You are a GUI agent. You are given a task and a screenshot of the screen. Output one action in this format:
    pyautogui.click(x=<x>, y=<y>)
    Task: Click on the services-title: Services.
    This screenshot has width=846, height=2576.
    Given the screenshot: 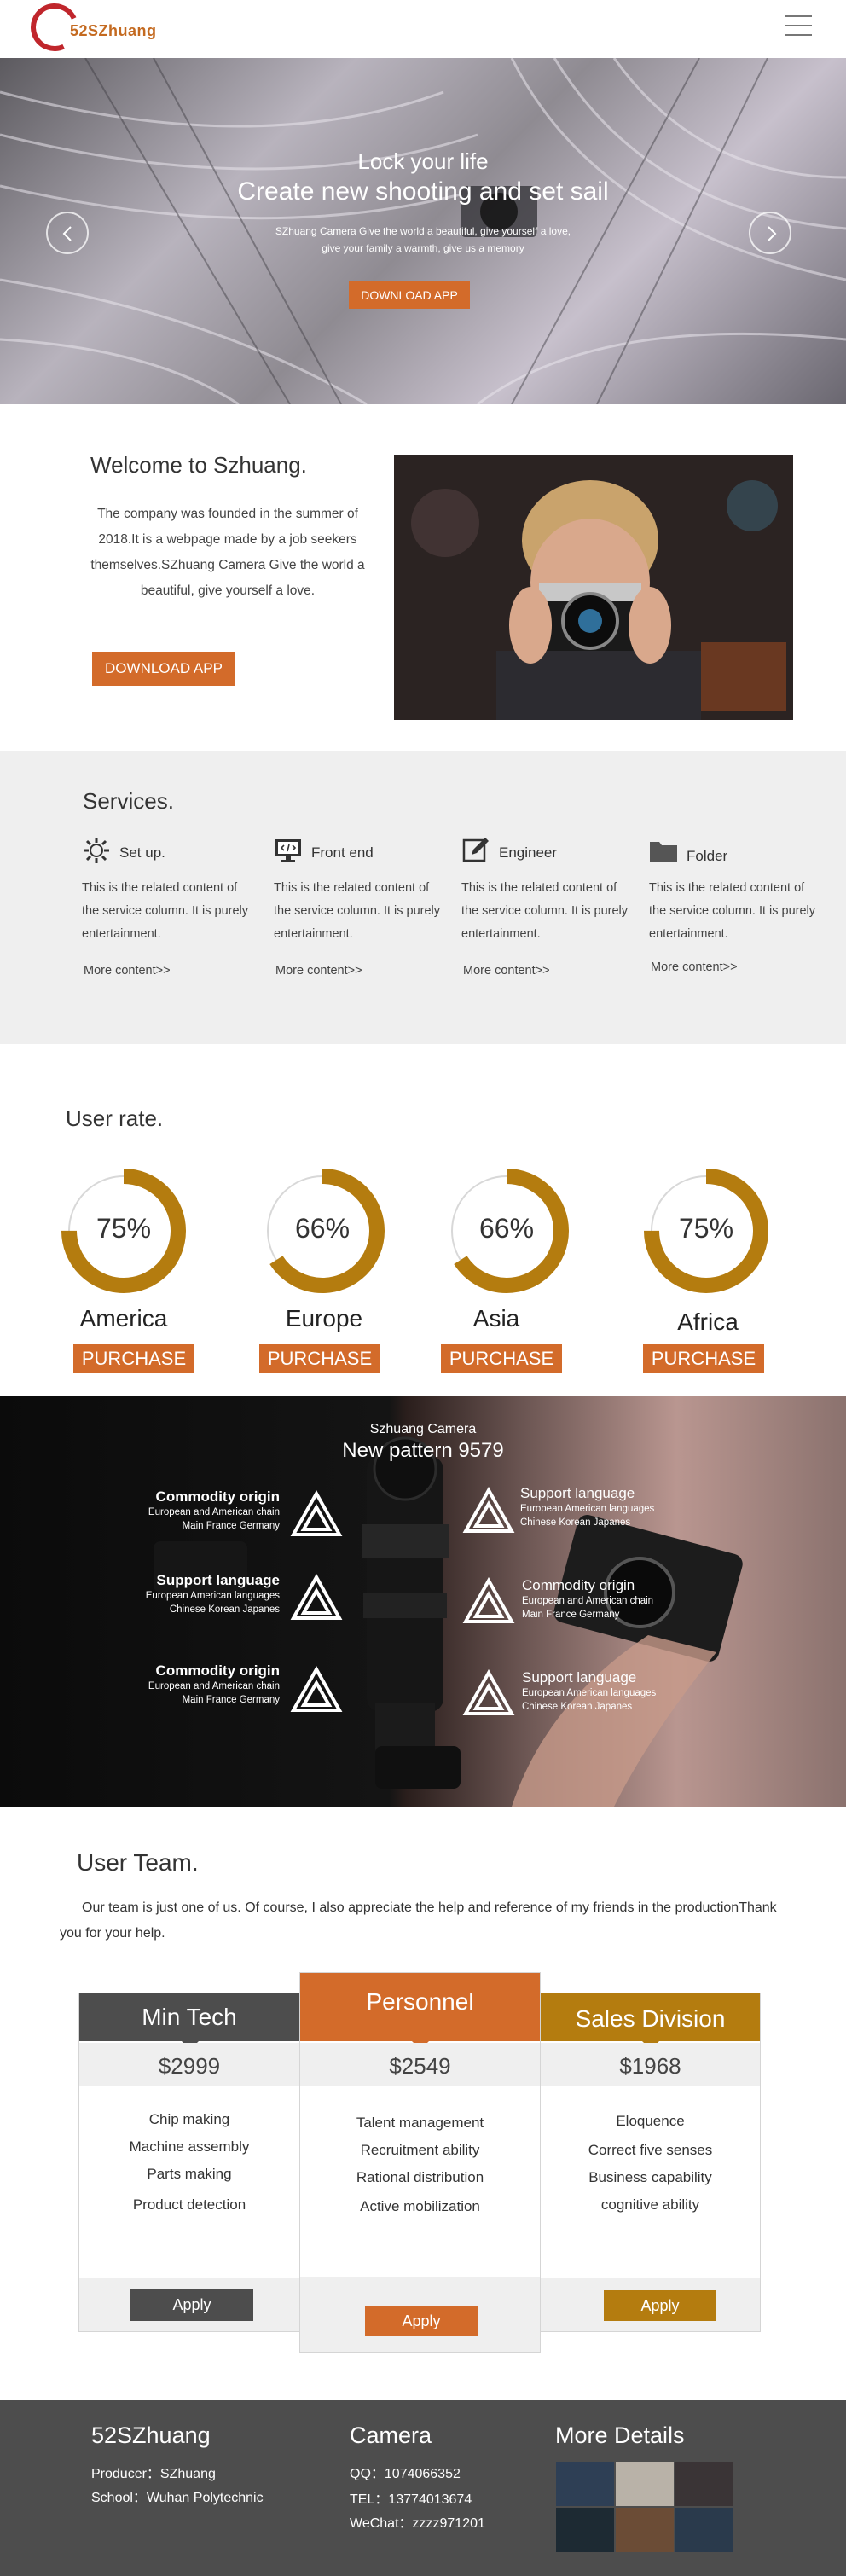 What is the action you would take?
    pyautogui.click(x=128, y=801)
    